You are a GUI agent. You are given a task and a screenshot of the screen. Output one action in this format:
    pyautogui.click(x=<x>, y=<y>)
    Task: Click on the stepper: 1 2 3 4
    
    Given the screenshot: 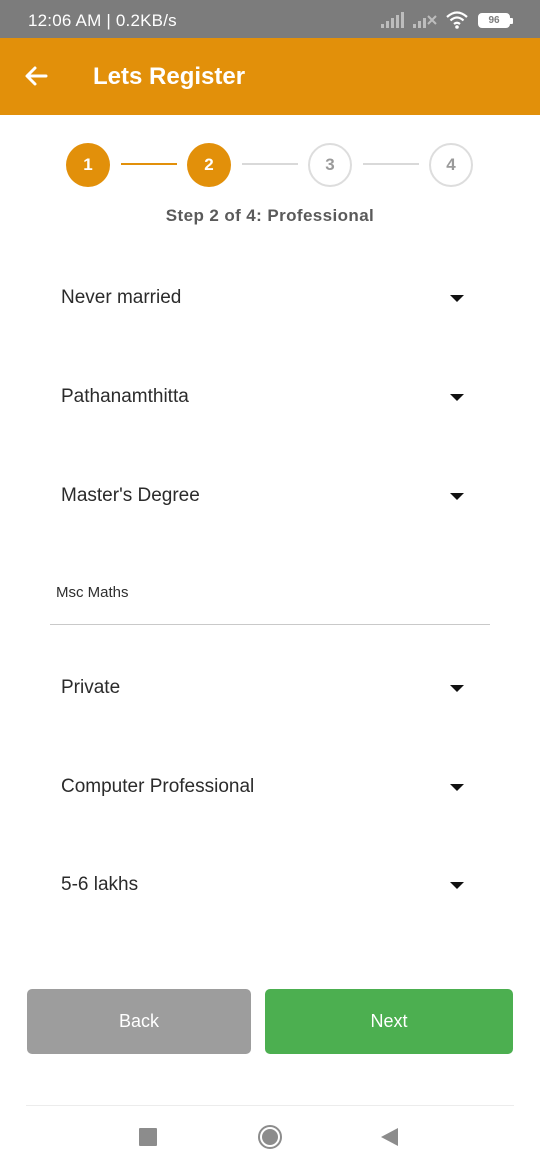 What is the action you would take?
    pyautogui.click(x=270, y=165)
    